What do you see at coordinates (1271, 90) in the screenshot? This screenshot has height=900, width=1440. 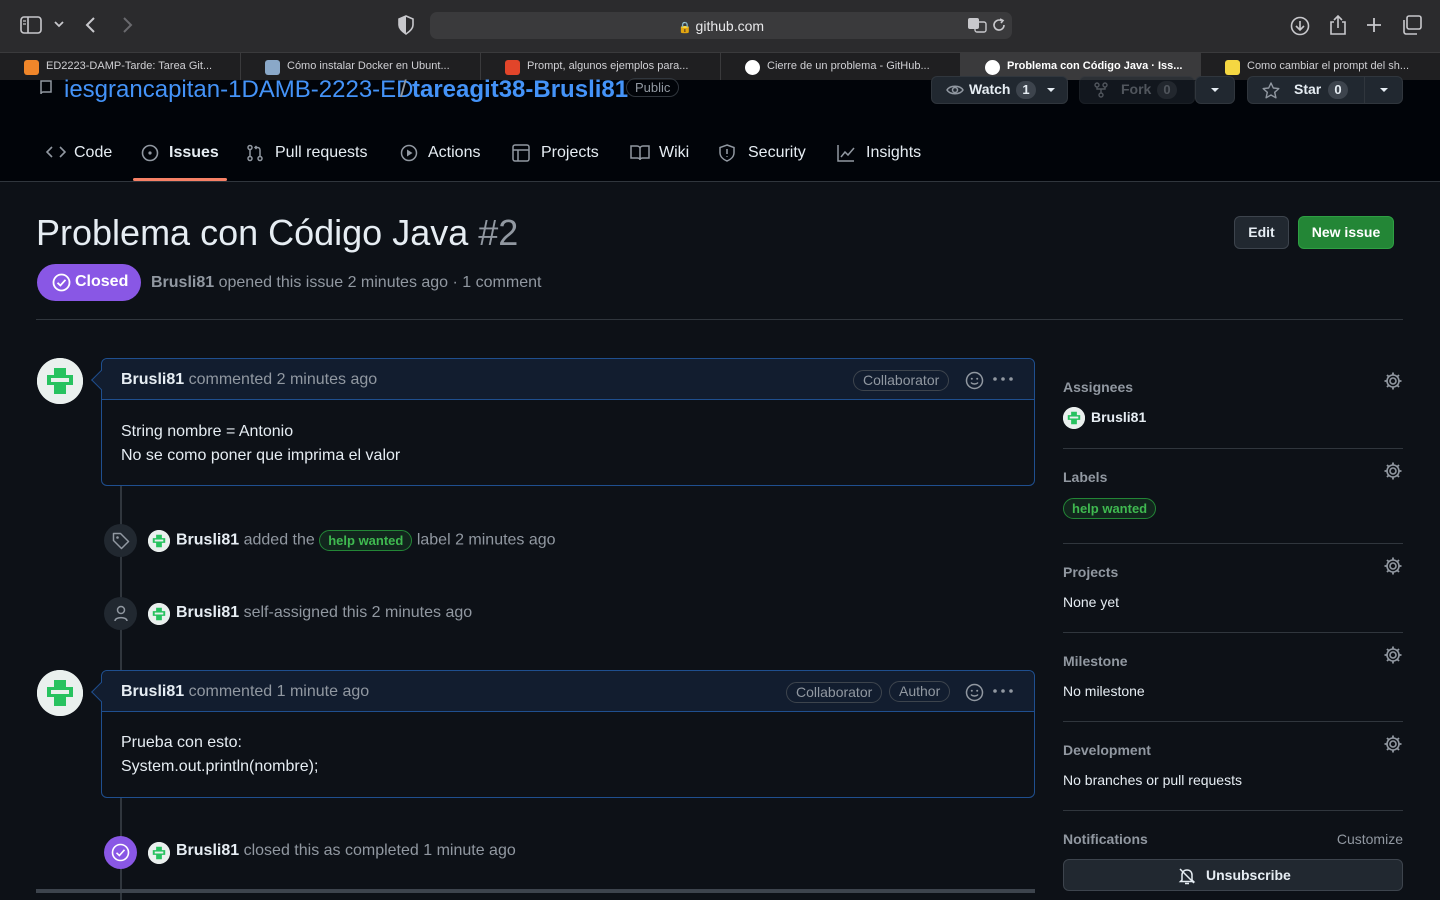 I see `star-icon` at bounding box center [1271, 90].